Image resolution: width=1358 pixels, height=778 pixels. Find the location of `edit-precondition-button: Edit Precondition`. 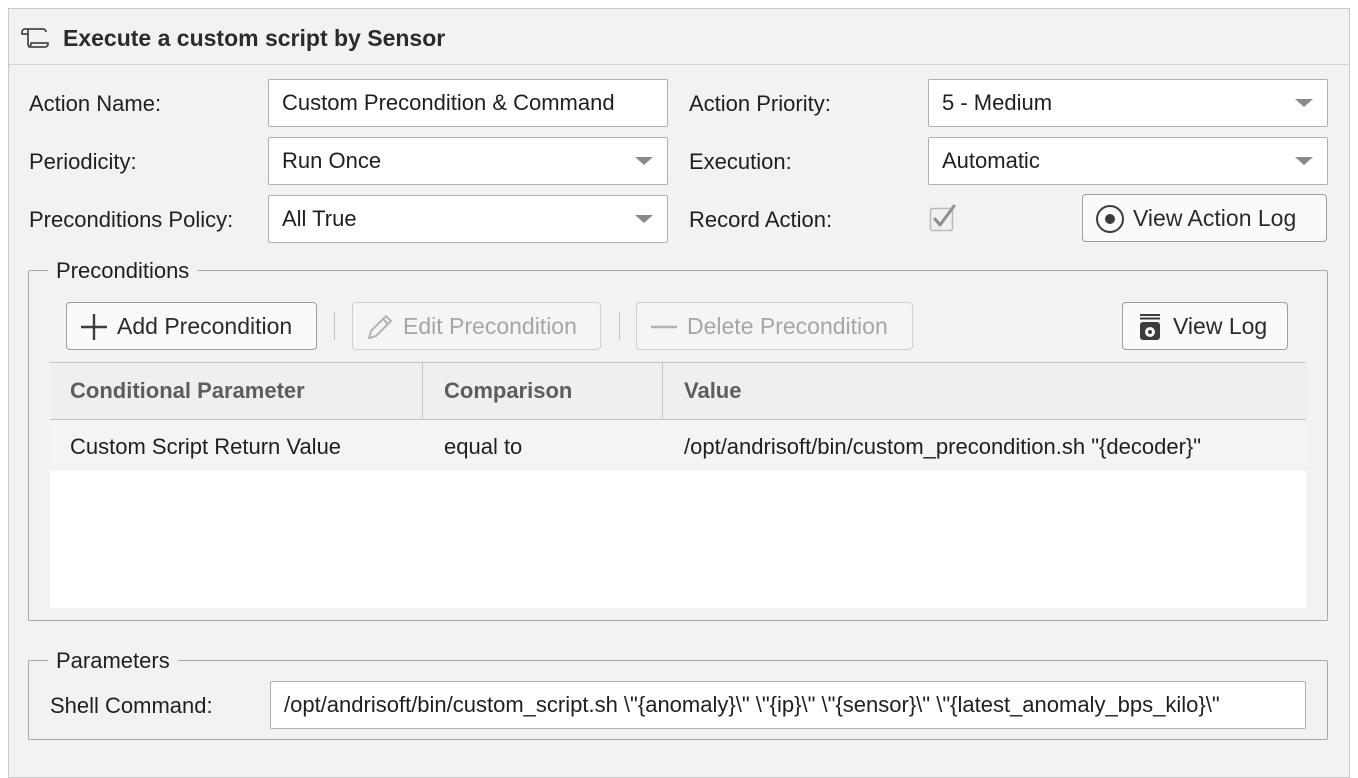

edit-precondition-button: Edit Precondition is located at coordinates (476, 326).